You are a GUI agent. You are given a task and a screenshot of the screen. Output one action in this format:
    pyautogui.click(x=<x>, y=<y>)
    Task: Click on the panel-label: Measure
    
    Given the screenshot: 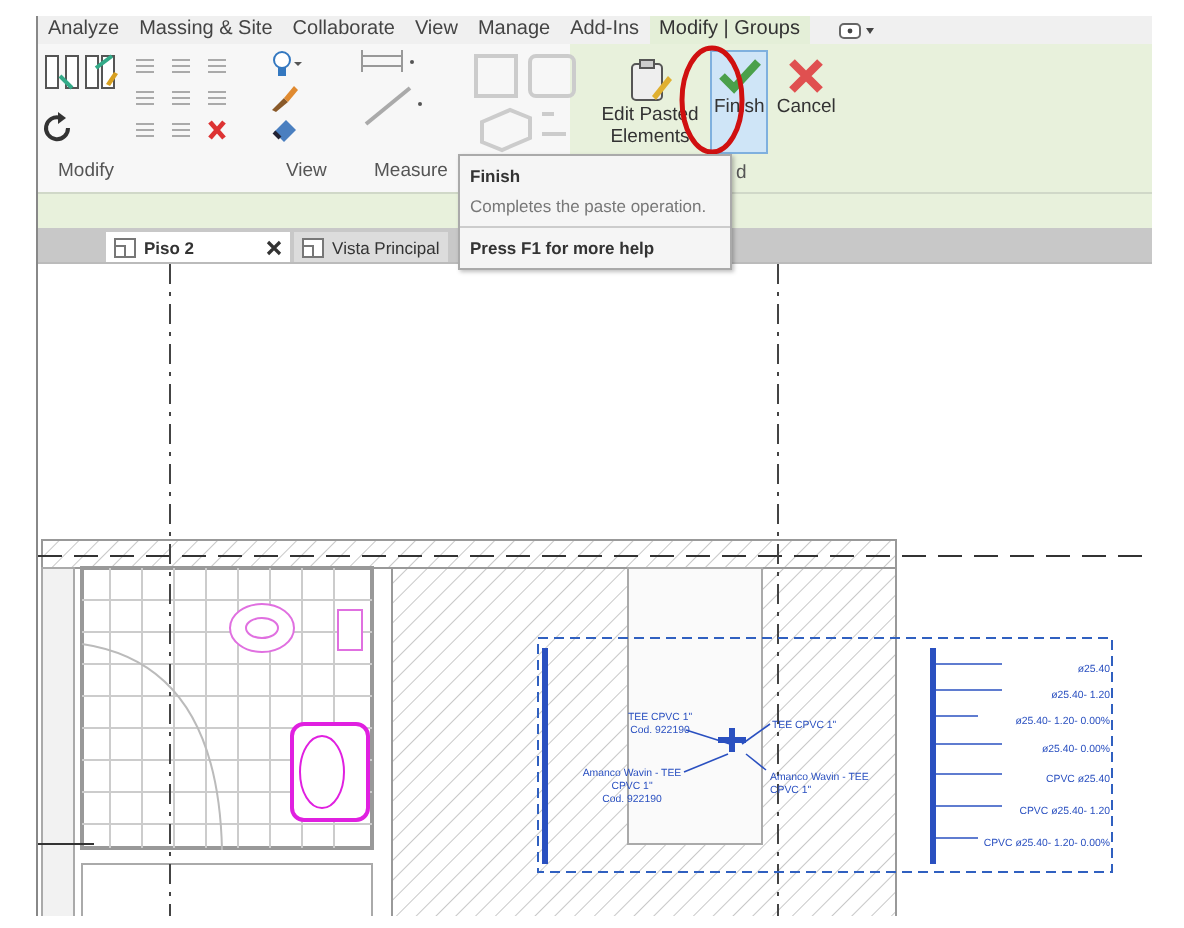 What is the action you would take?
    pyautogui.click(x=411, y=173)
    